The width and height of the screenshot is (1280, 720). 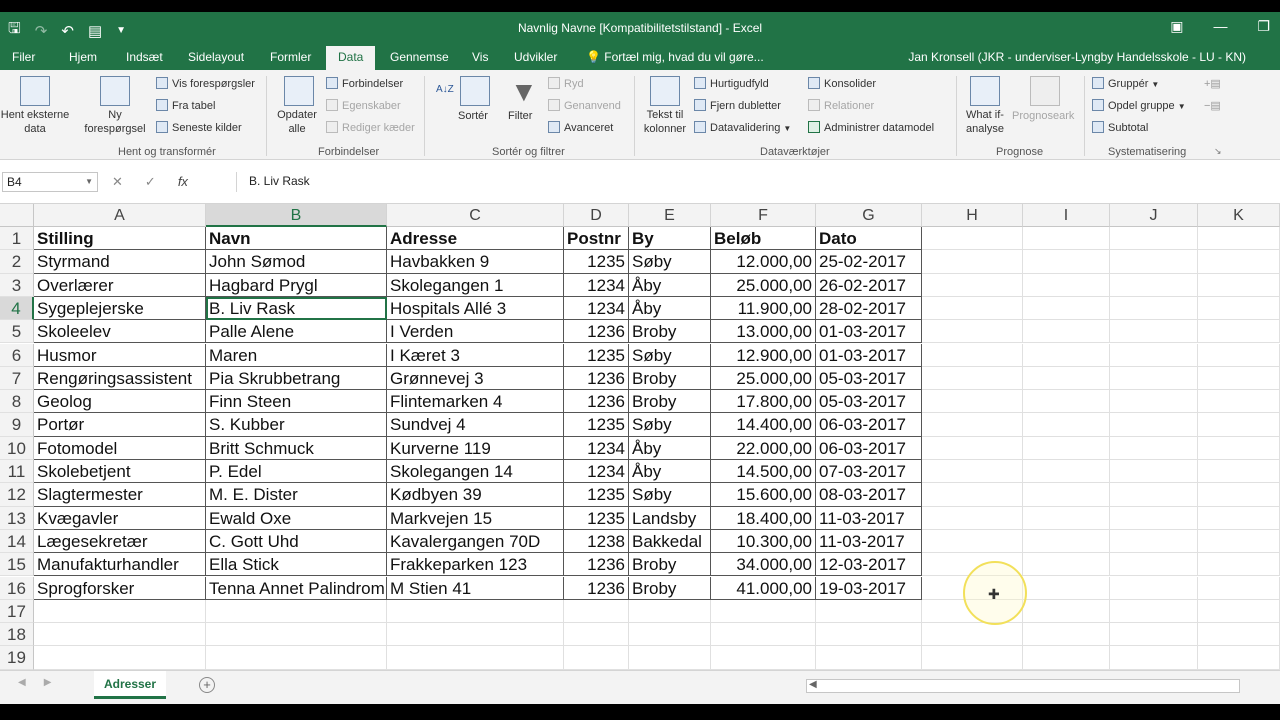 What do you see at coordinates (763, 448) in the screenshot?
I see `cell-f10: 22.000,00` at bounding box center [763, 448].